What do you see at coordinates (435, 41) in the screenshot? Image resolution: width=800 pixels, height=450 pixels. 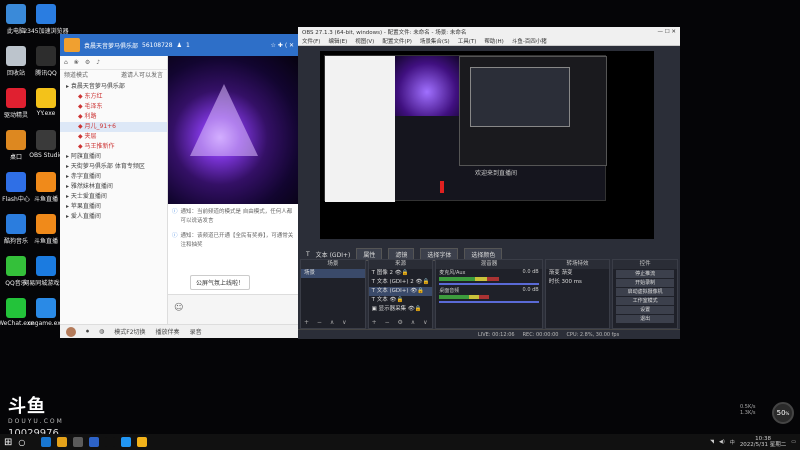 I see `menu-item: 场景集合(S)` at bounding box center [435, 41].